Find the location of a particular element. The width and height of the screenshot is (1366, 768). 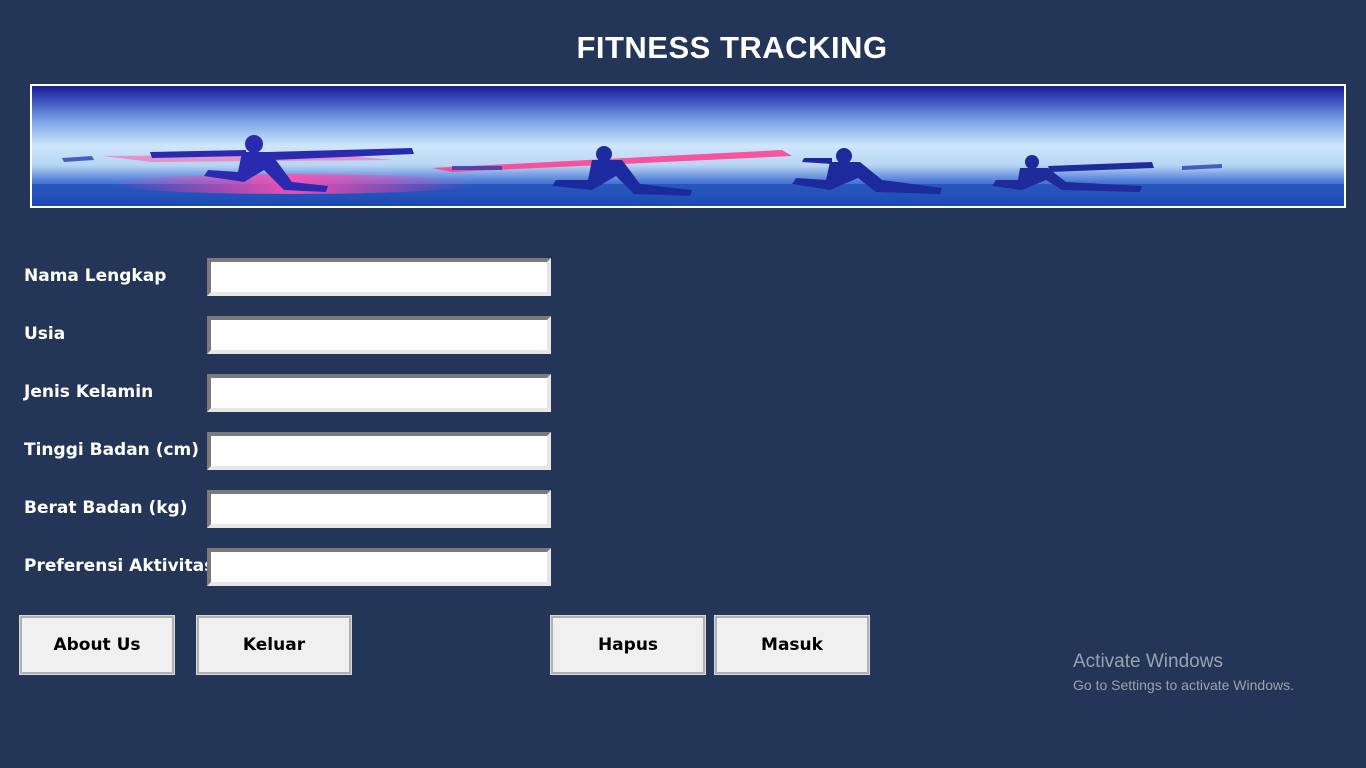

masuk-button: Masuk is located at coordinates (792, 645).